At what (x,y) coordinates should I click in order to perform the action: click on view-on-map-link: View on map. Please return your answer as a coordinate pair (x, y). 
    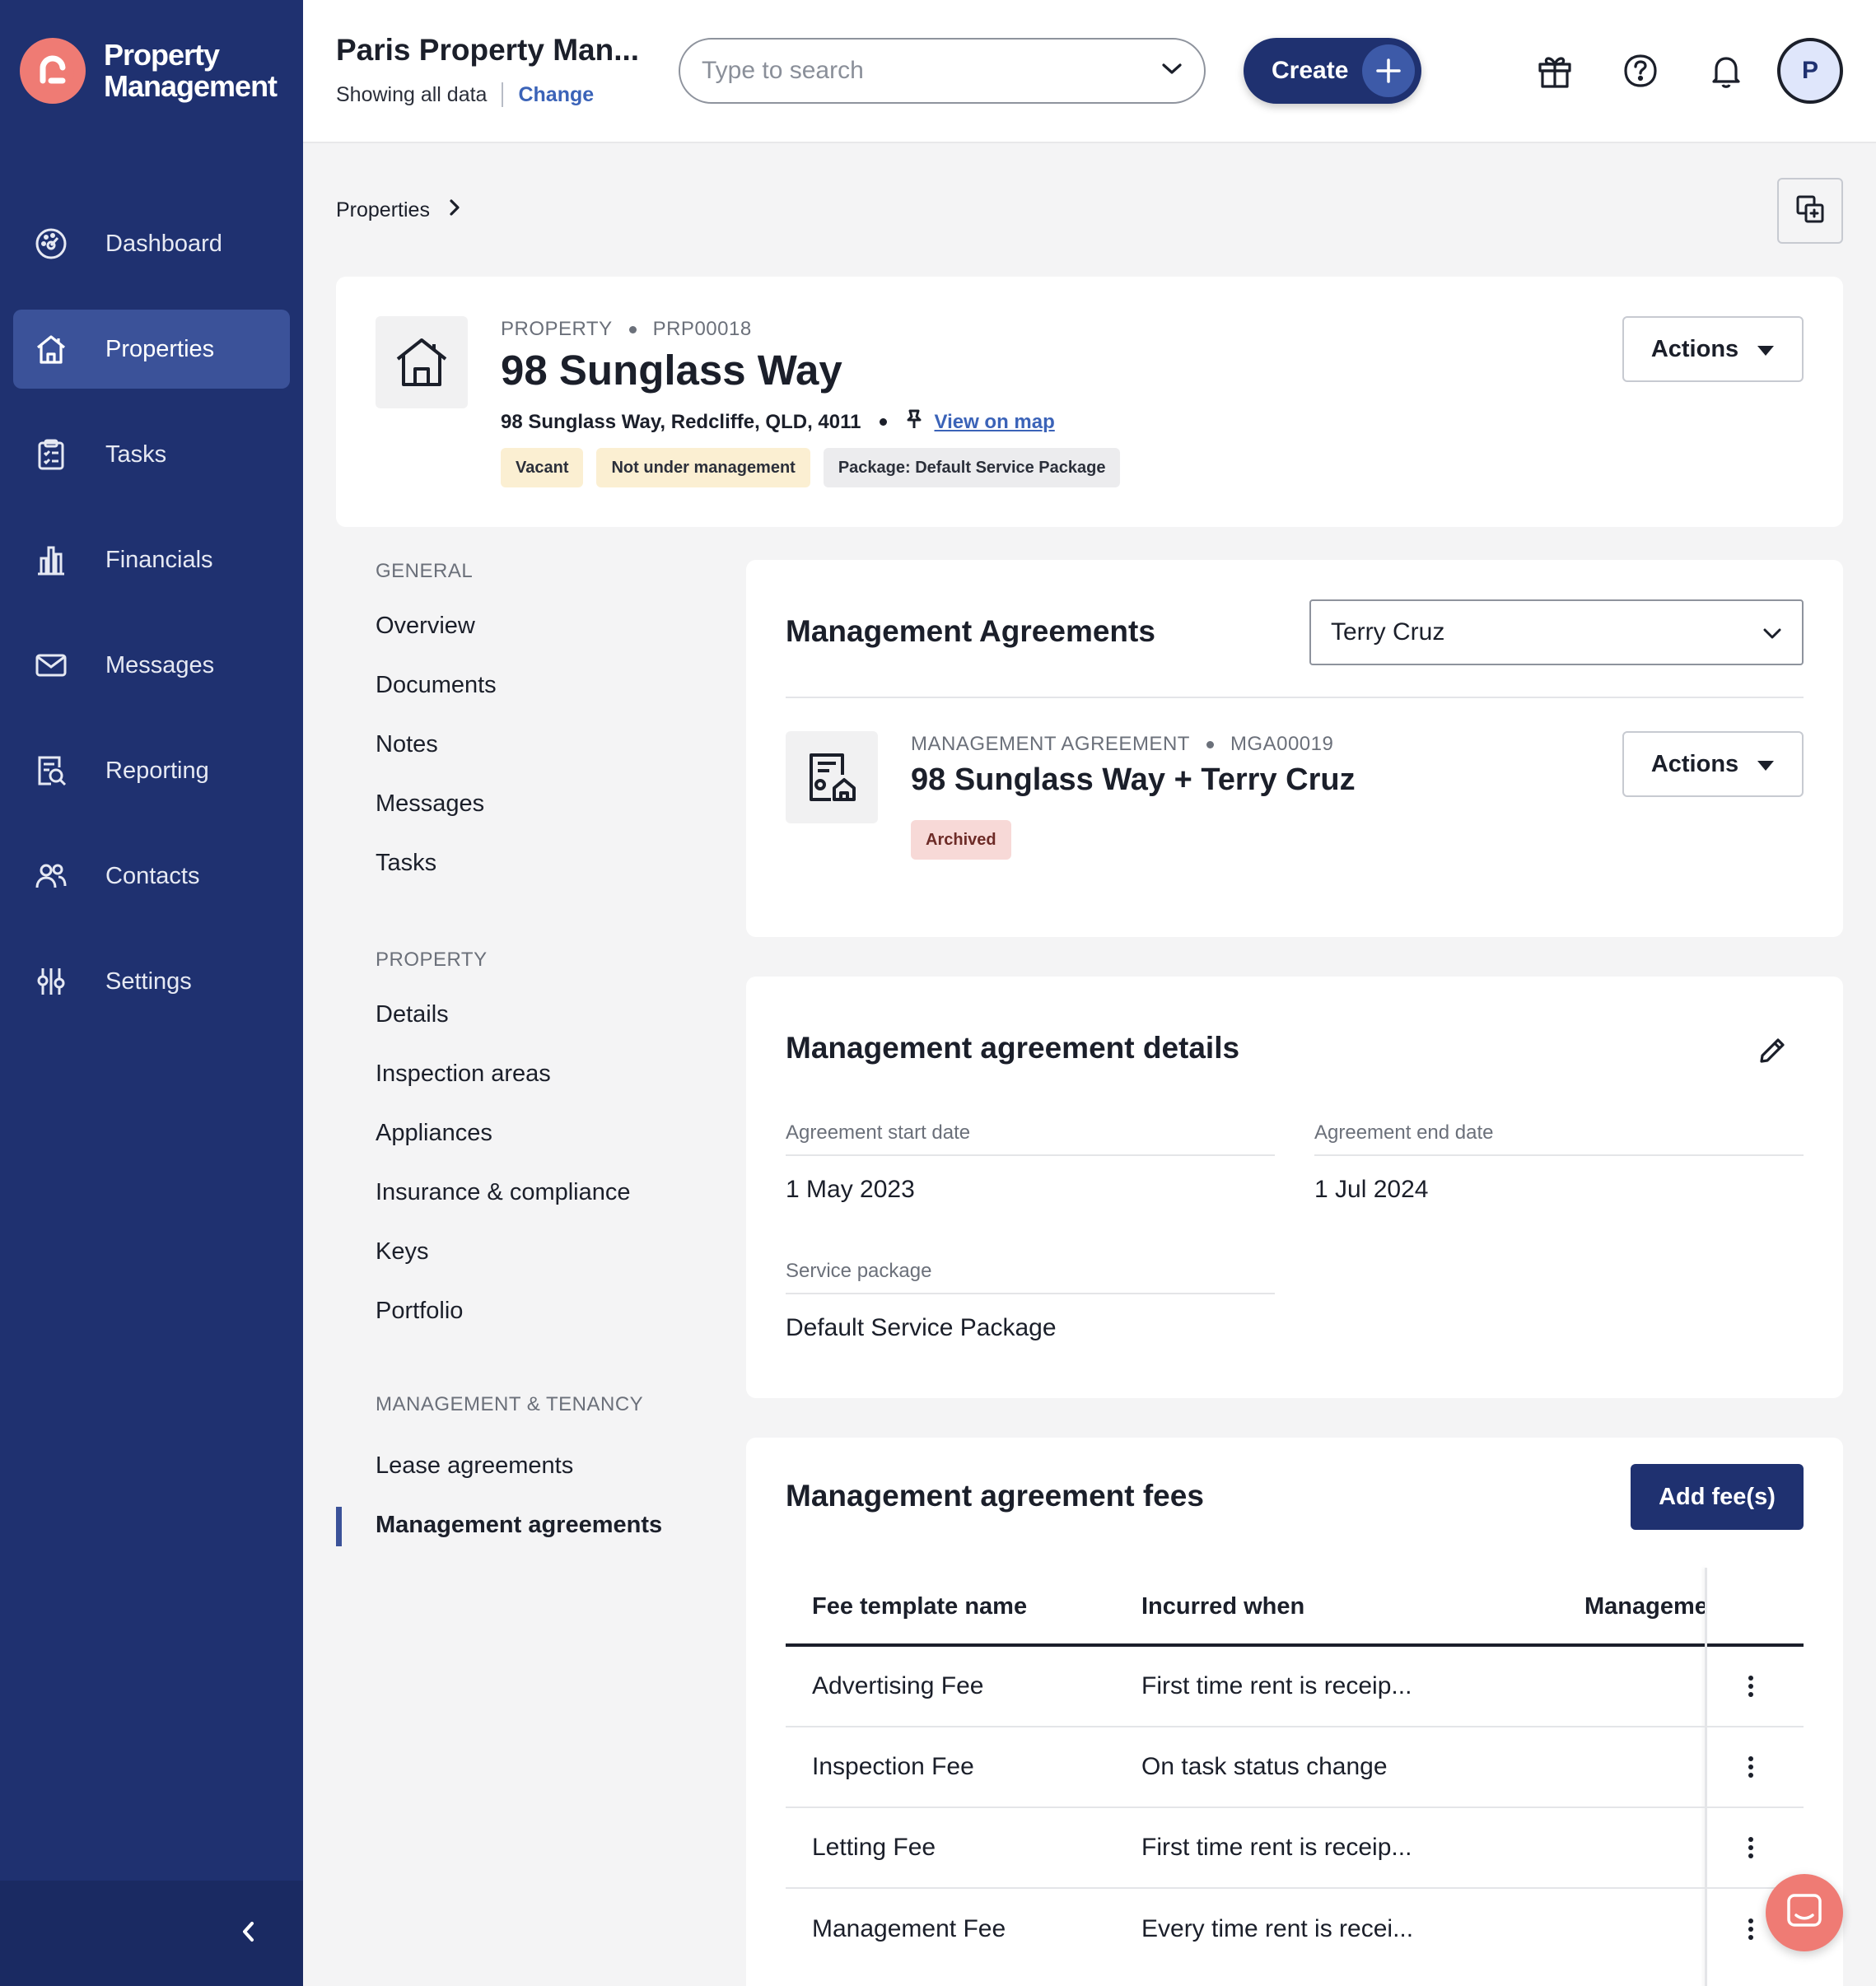
    Looking at the image, I should click on (995, 423).